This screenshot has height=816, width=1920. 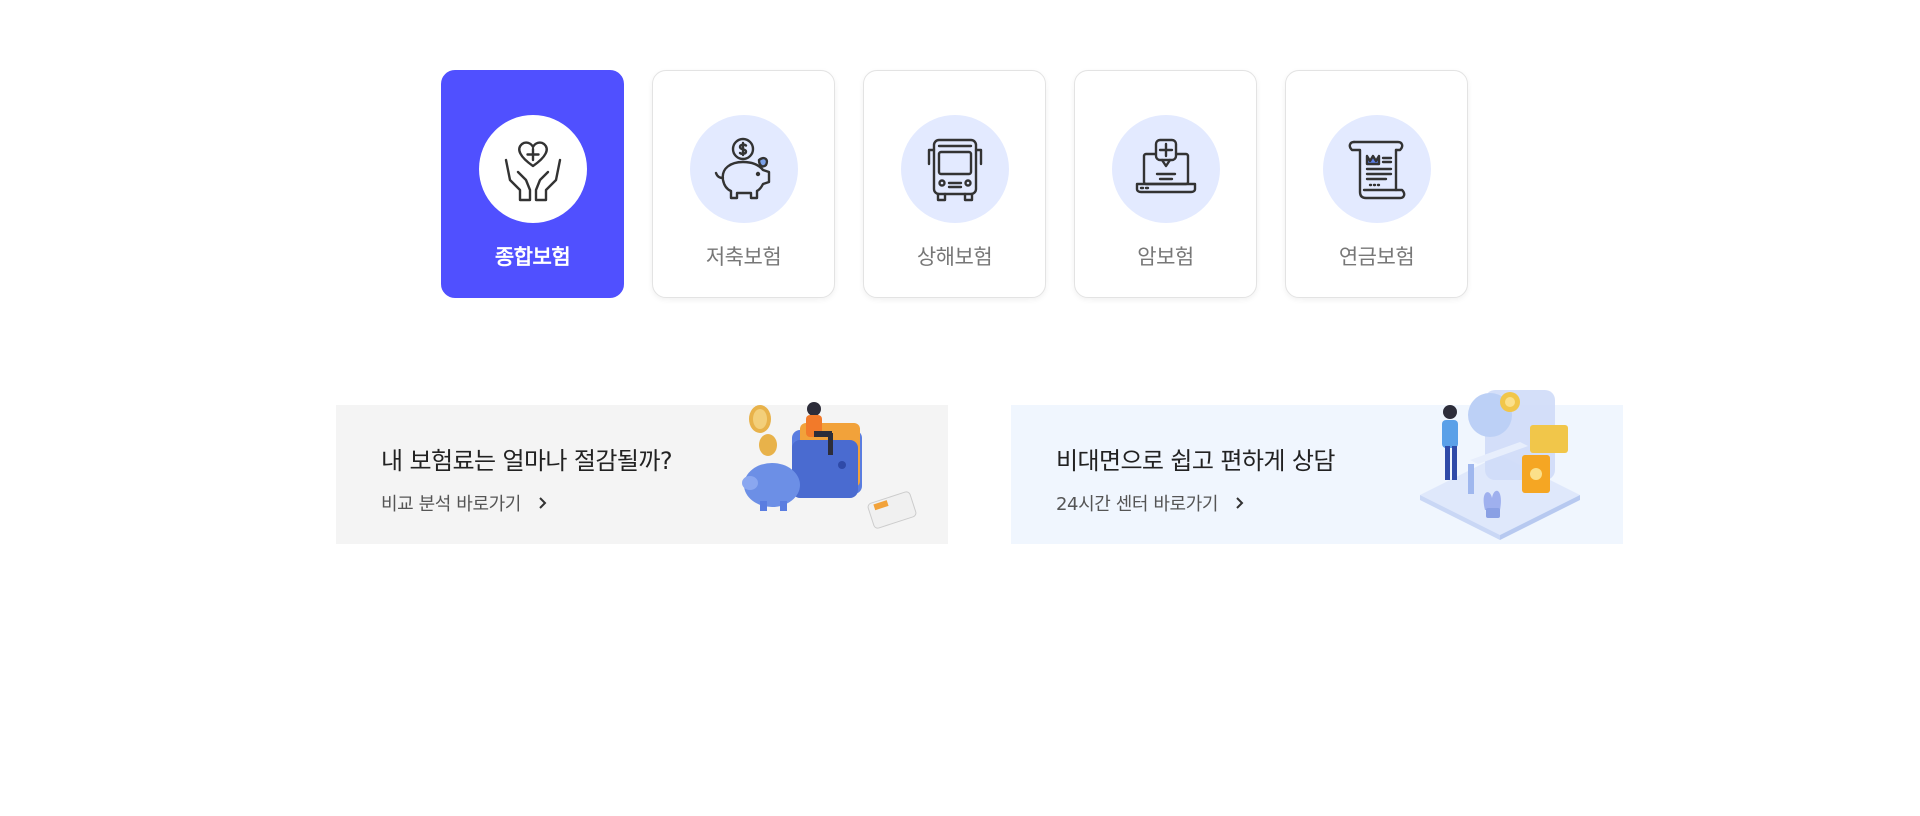 I want to click on category-label: 연금보험, so click(x=1376, y=257).